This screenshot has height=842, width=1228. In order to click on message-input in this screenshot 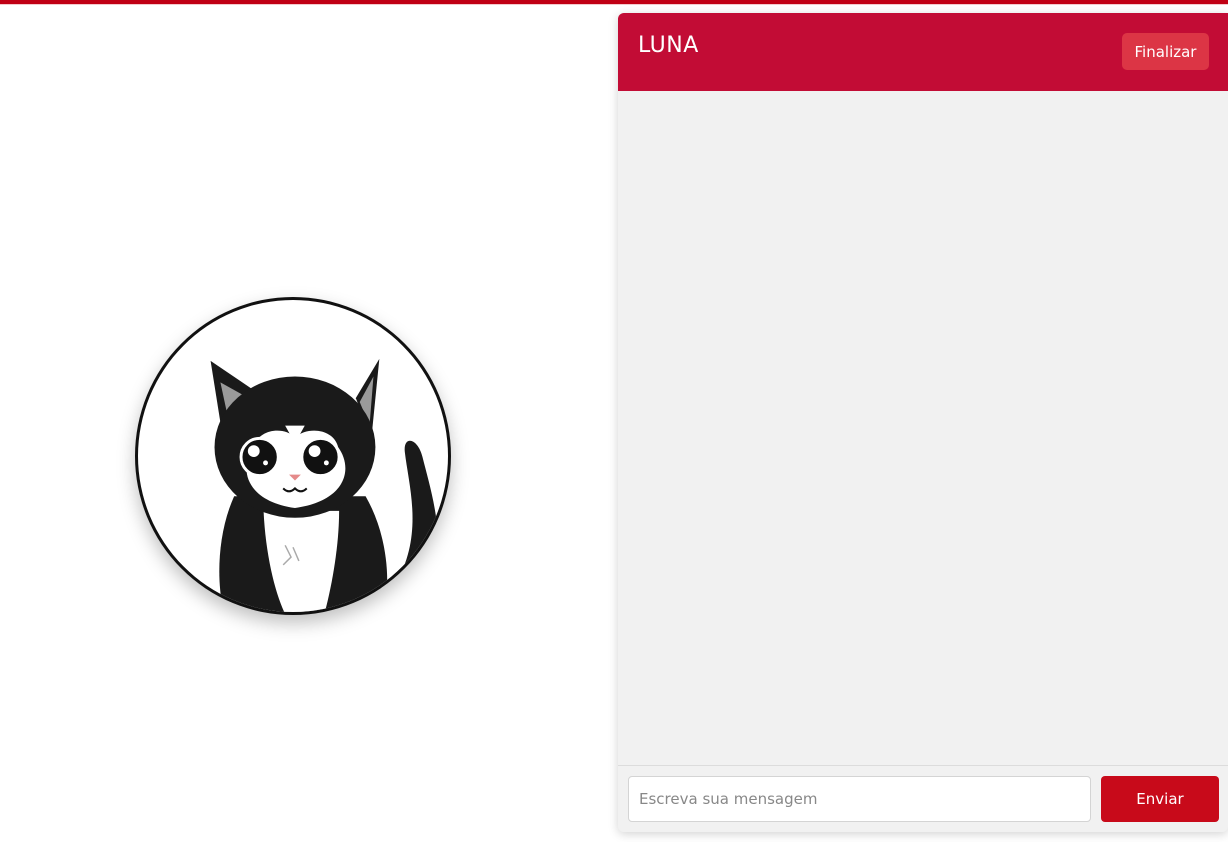, I will do `click(859, 799)`.